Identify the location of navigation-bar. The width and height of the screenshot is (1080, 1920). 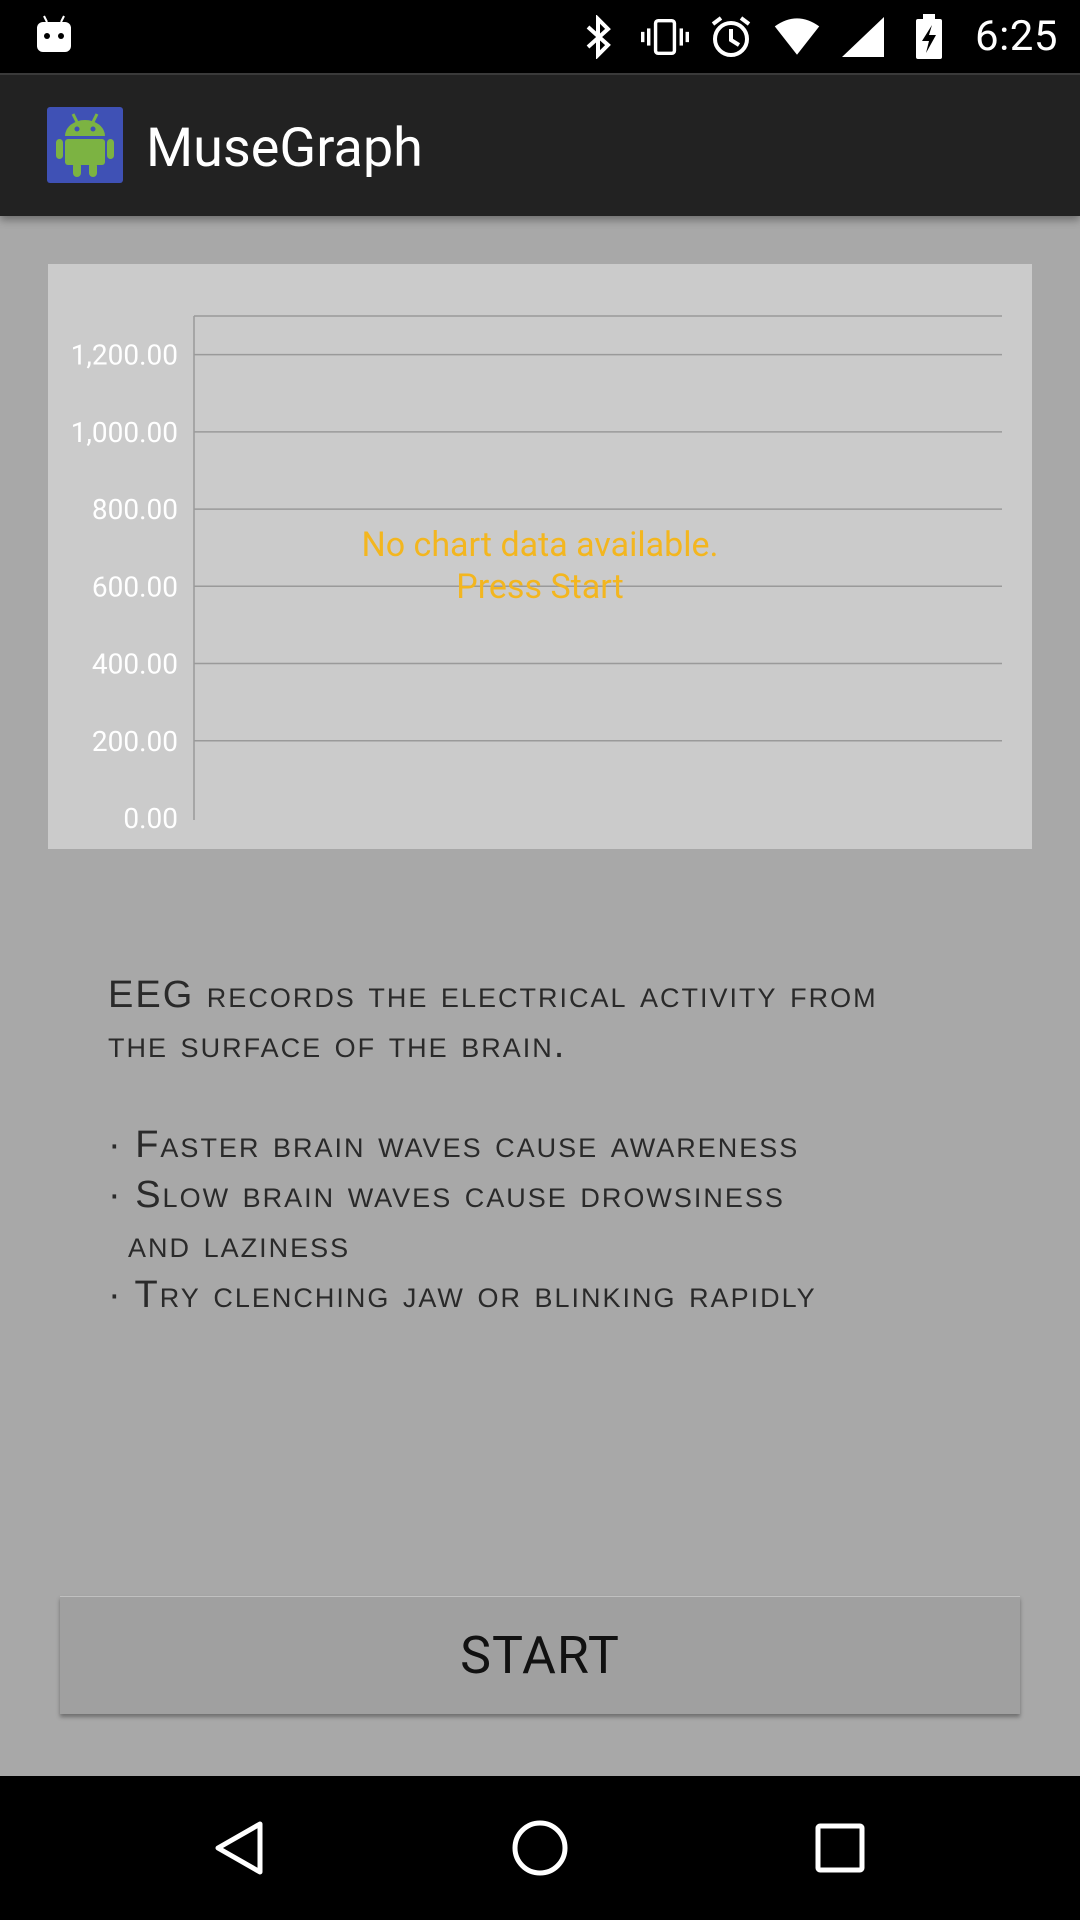
(540, 1848).